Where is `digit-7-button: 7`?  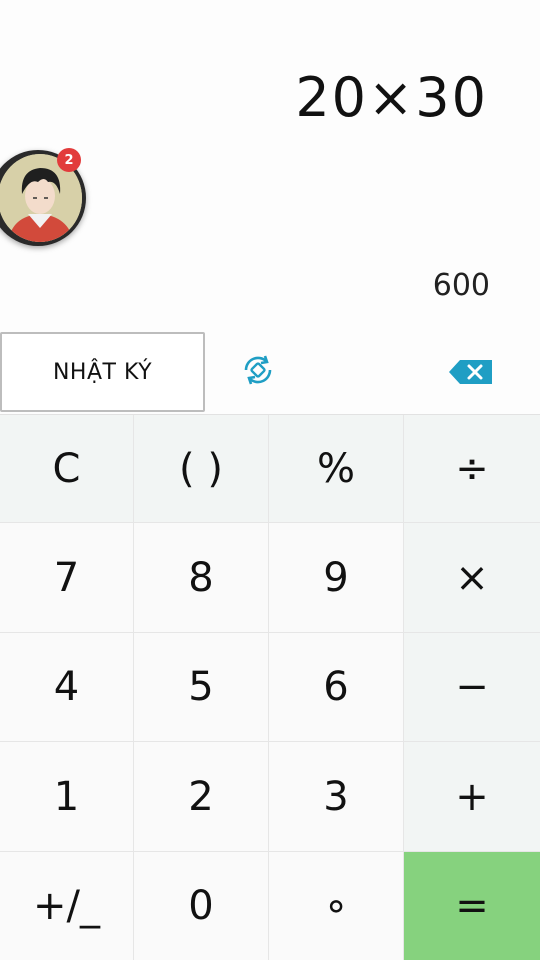
digit-7-button: 7 is located at coordinates (67, 578).